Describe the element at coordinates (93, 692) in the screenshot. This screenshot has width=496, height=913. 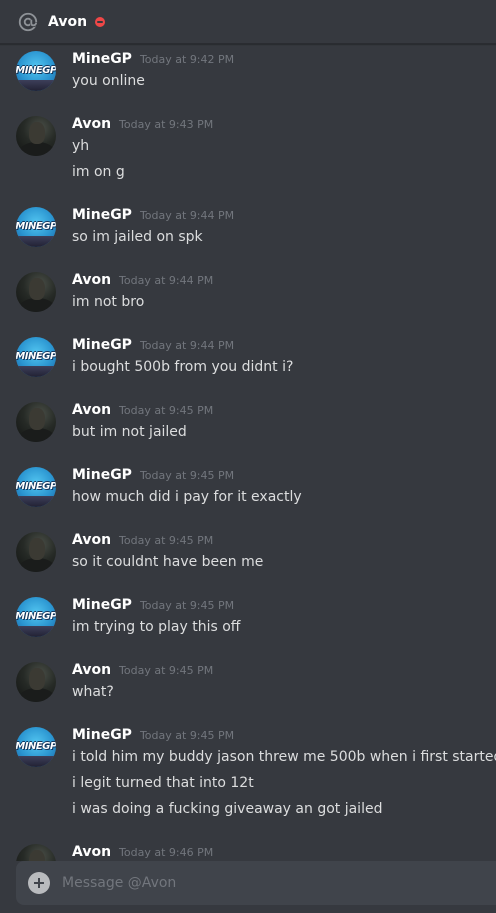
I see `message-text: what?` at that location.